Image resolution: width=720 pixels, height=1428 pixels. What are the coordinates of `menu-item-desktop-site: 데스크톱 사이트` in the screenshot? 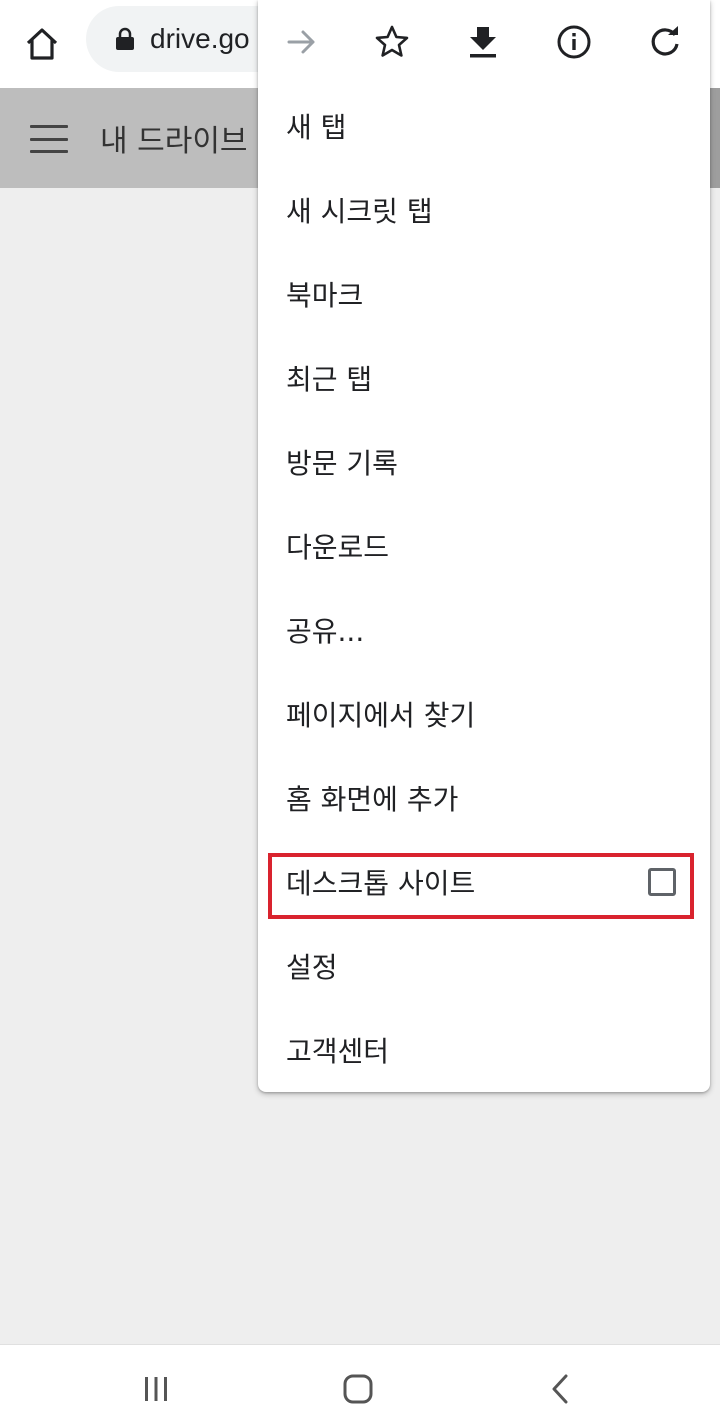 It's located at (484, 882).